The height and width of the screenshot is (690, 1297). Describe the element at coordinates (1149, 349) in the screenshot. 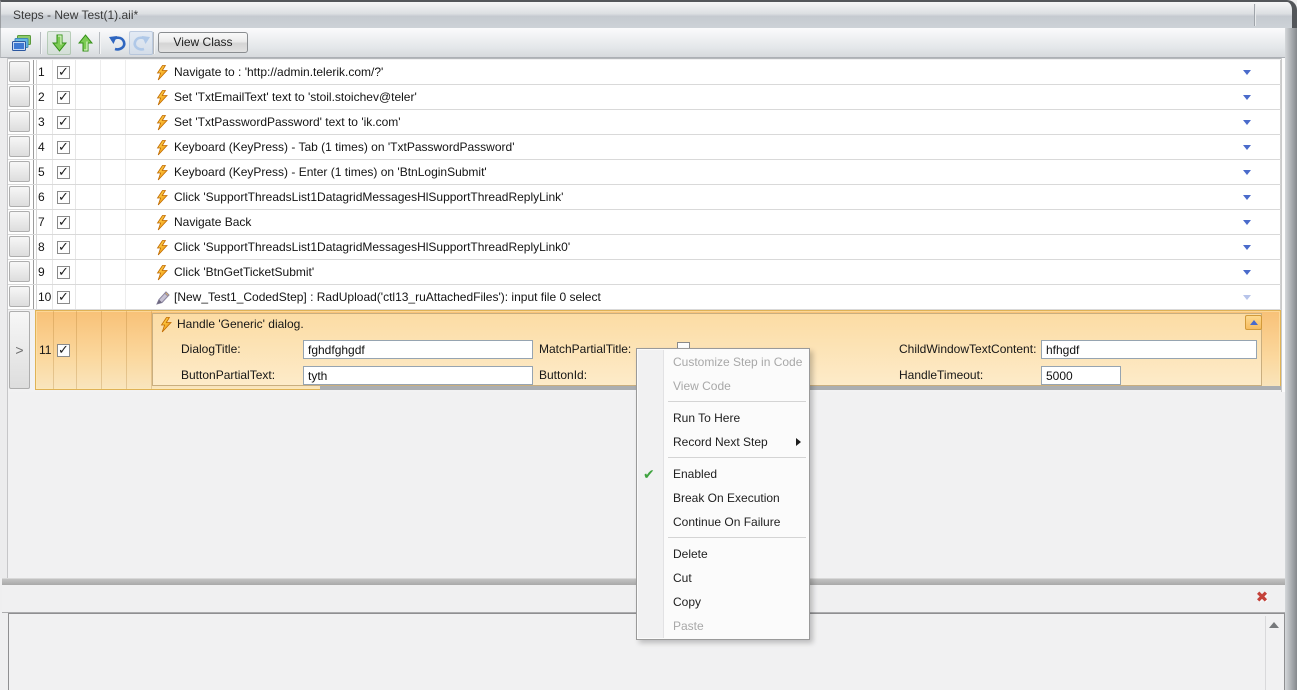

I see `child-window-text-content-input` at that location.